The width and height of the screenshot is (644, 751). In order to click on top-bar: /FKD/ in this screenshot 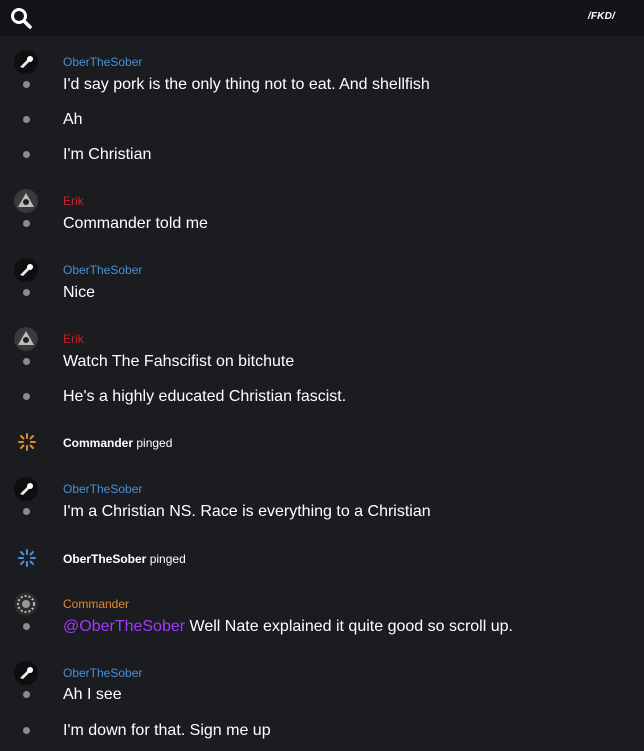, I will do `click(322, 18)`.